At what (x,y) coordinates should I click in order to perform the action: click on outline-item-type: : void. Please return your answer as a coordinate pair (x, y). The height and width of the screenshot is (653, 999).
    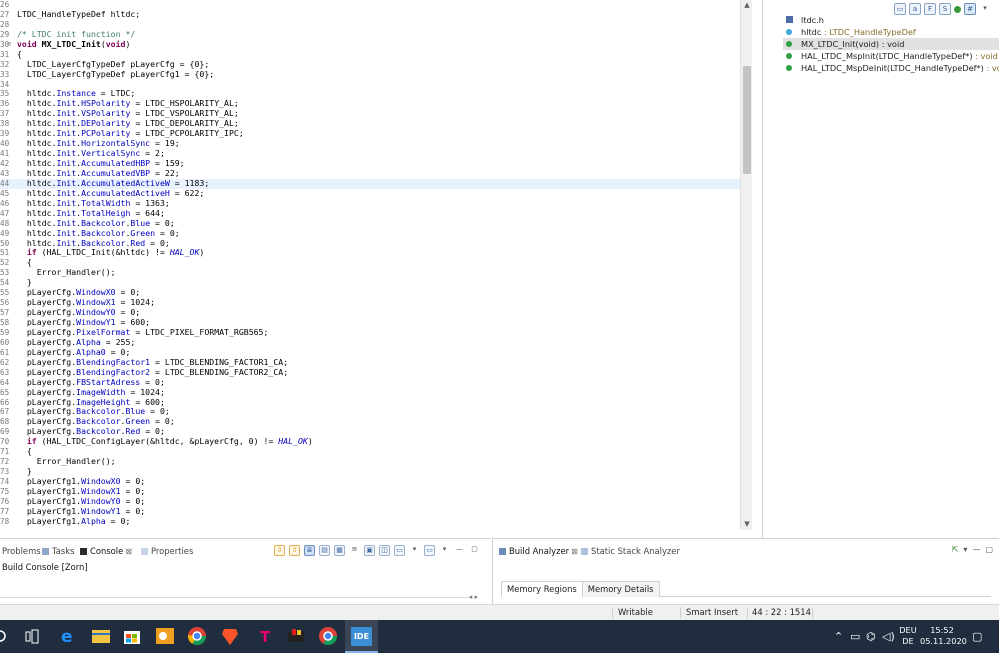
    Looking at the image, I should click on (992, 68).